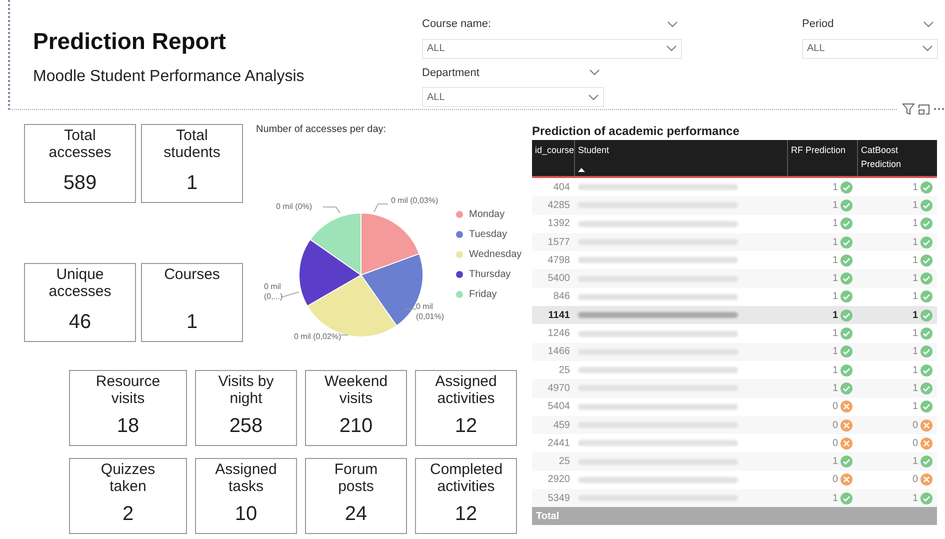  Describe the element at coordinates (457, 24) in the screenshot. I see `filter-label: Course name:` at that location.